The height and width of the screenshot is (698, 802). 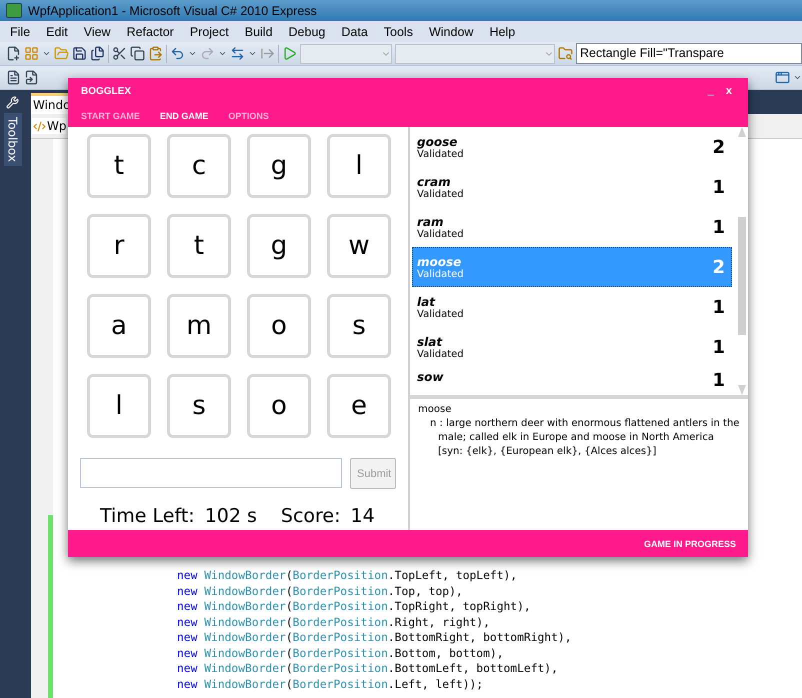 What do you see at coordinates (97, 31) in the screenshot?
I see `menu-item: View` at bounding box center [97, 31].